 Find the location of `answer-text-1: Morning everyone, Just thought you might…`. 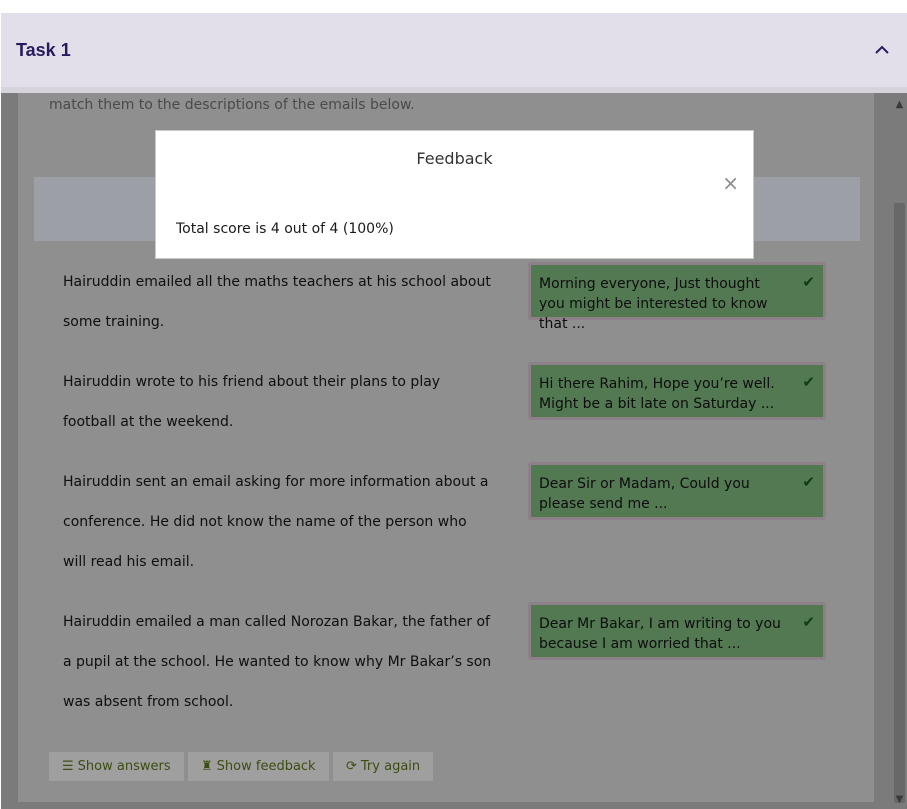

answer-text-1: Morning everyone, Just thought you might… is located at coordinates (653, 304).